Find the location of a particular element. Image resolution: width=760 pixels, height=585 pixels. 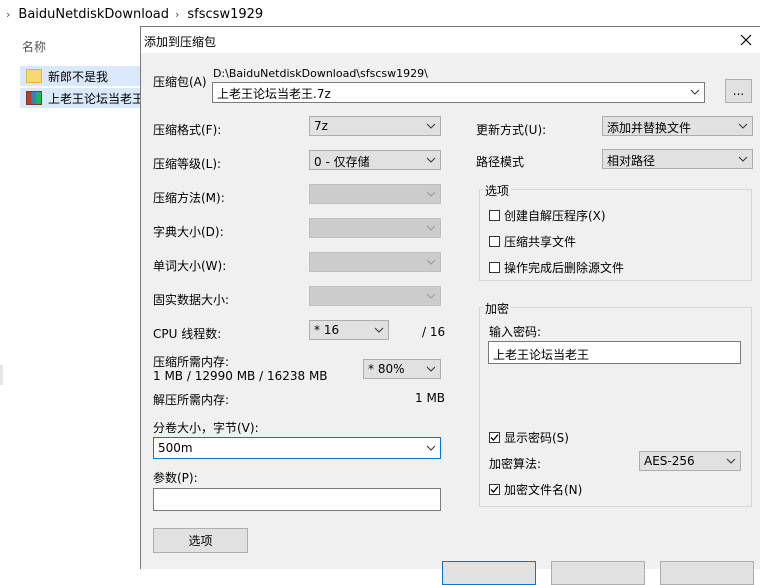

list-item: 上老王论坛当老王 is located at coordinates (82, 98).